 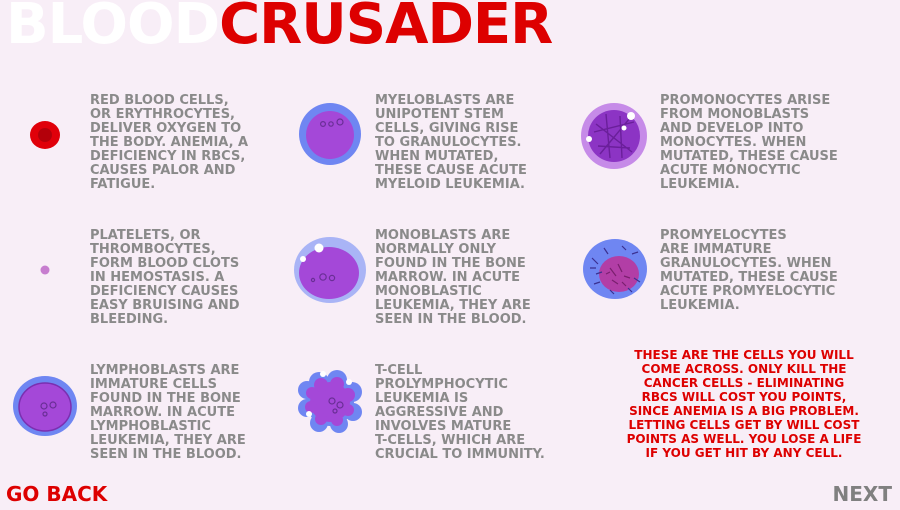 I want to click on myeloblast-icon, so click(x=330, y=134).